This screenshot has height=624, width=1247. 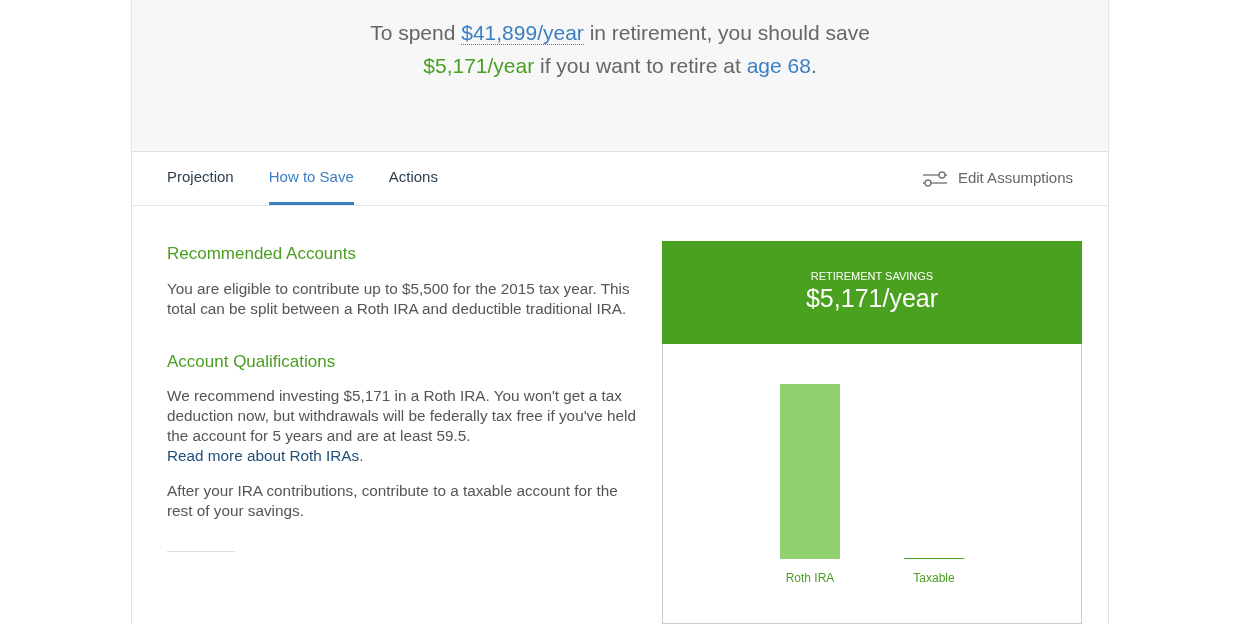 I want to click on headline: To spend $41,899/year in retirement, you should save $5,171/year if you want to retire at age 68., so click(x=620, y=49).